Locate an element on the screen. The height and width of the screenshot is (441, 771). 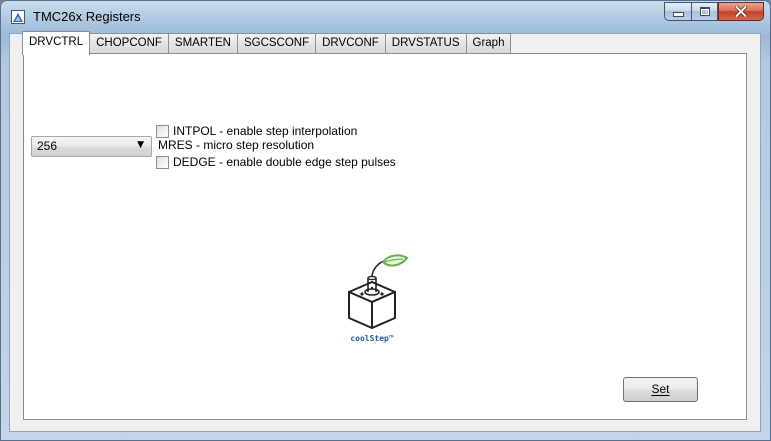
tab-chopconf: CHOPCONF is located at coordinates (129, 43).